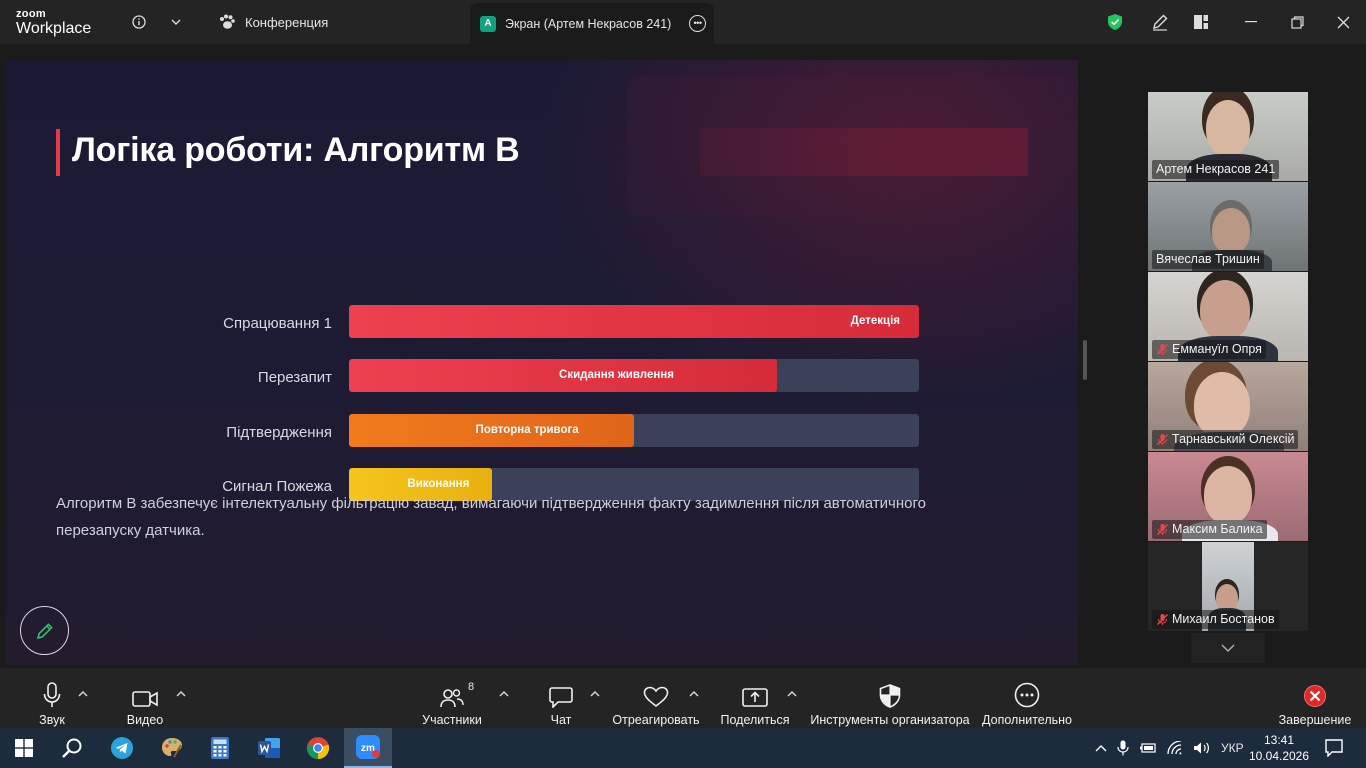 Image resolution: width=1366 pixels, height=768 pixels. I want to click on taskbar-telegram, so click(122, 748).